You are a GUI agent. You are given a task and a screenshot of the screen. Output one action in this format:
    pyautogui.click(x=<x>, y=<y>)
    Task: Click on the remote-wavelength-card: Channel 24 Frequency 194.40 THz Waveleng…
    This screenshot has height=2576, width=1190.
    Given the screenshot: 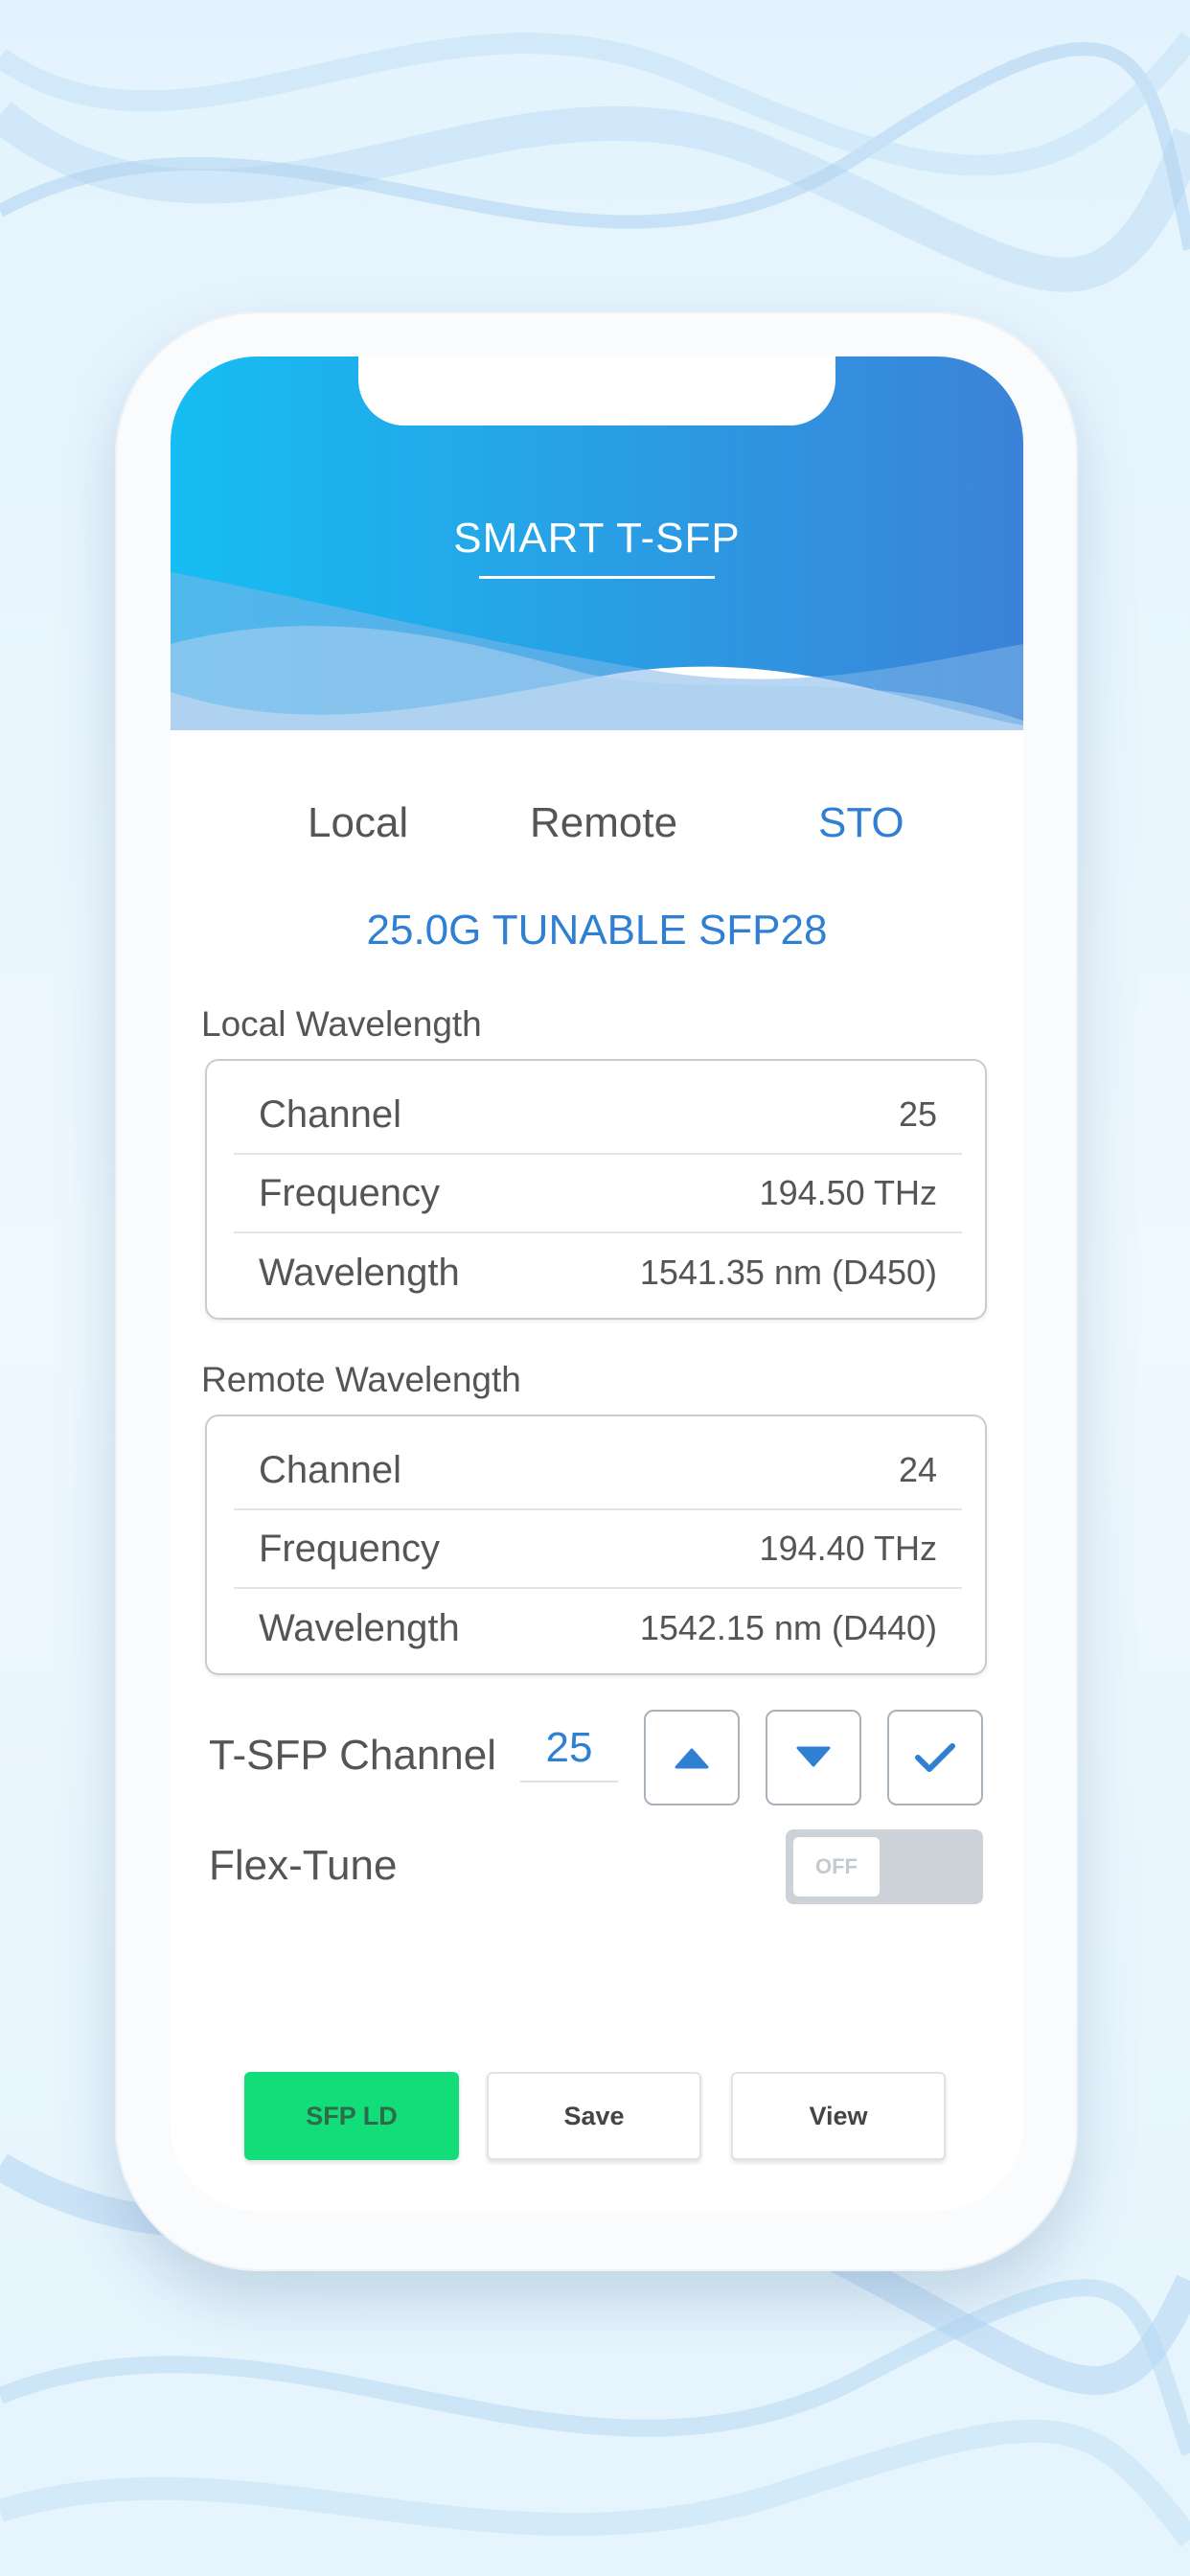 What is the action you would take?
    pyautogui.click(x=596, y=1544)
    